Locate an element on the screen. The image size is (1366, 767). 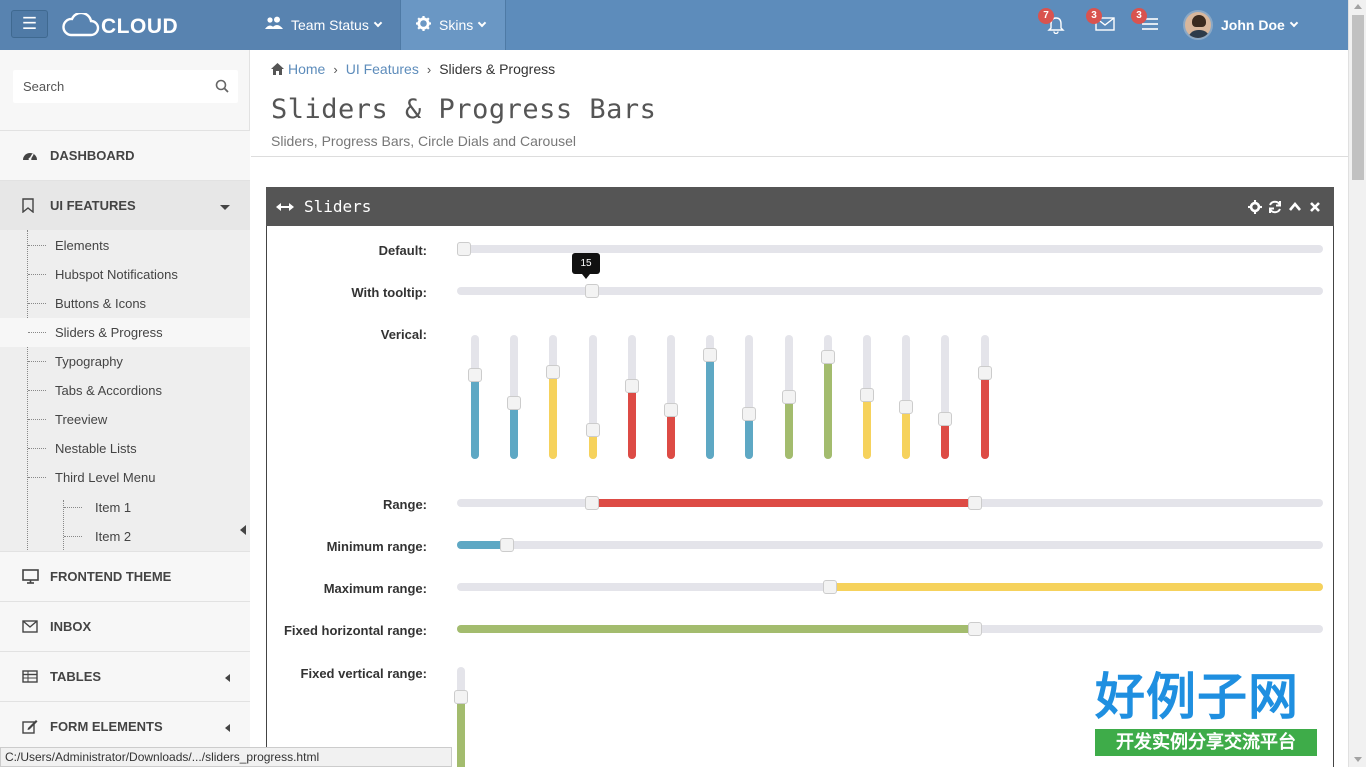
sidebar-item-dashboard: DASHBOARD is located at coordinates (125, 155).